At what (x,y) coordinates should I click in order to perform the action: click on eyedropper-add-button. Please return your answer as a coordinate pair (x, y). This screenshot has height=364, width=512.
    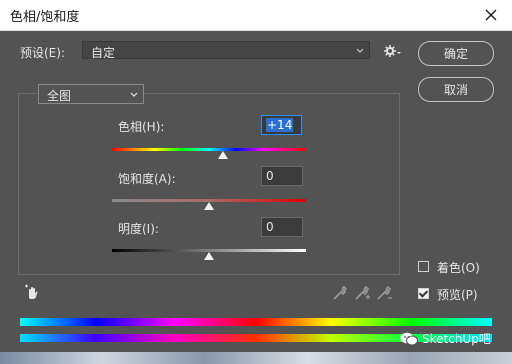
    Looking at the image, I should click on (362, 293).